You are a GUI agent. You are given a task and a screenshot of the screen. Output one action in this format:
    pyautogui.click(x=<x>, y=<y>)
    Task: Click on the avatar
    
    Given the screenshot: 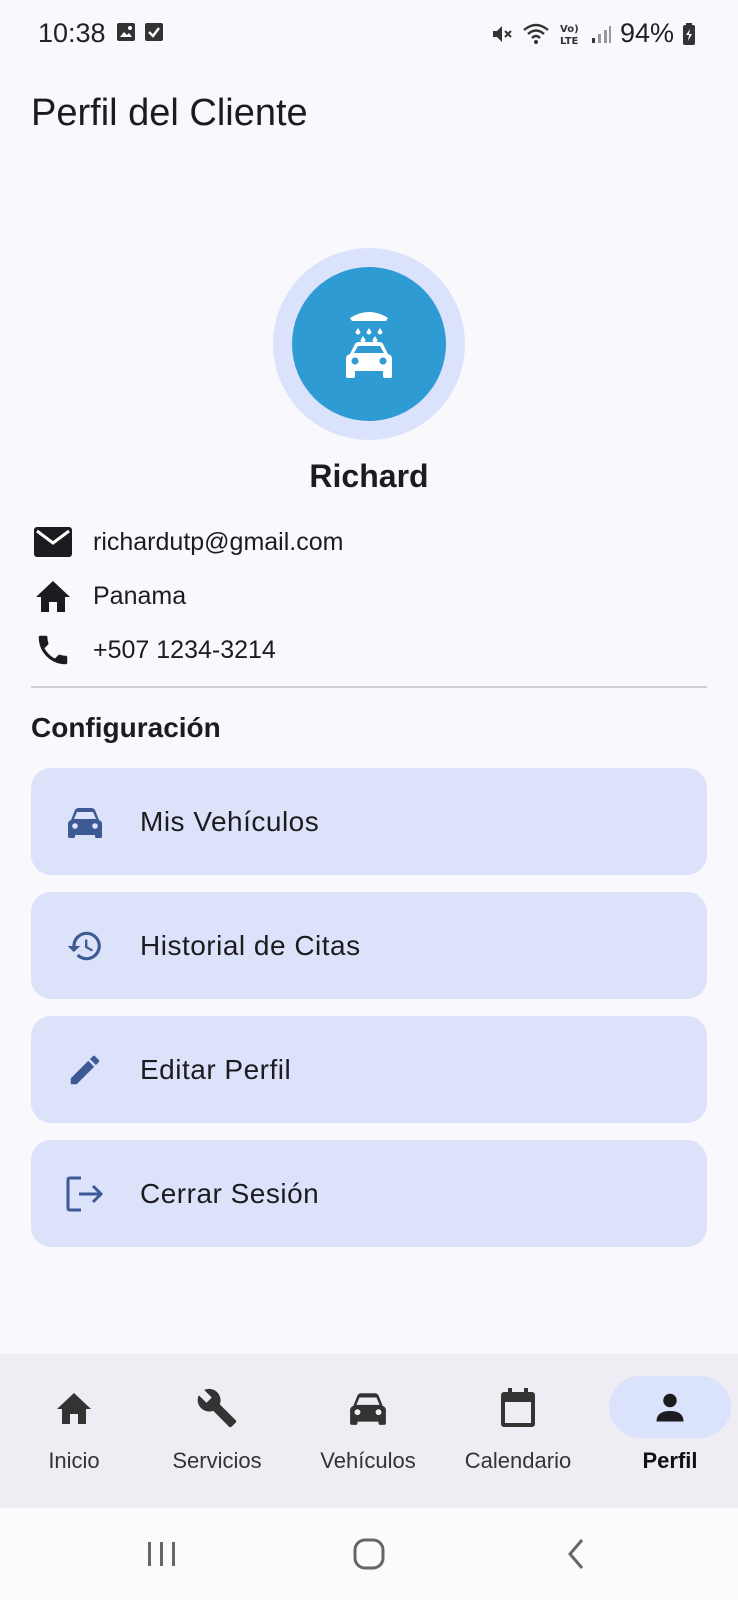 What is the action you would take?
    pyautogui.click(x=369, y=344)
    